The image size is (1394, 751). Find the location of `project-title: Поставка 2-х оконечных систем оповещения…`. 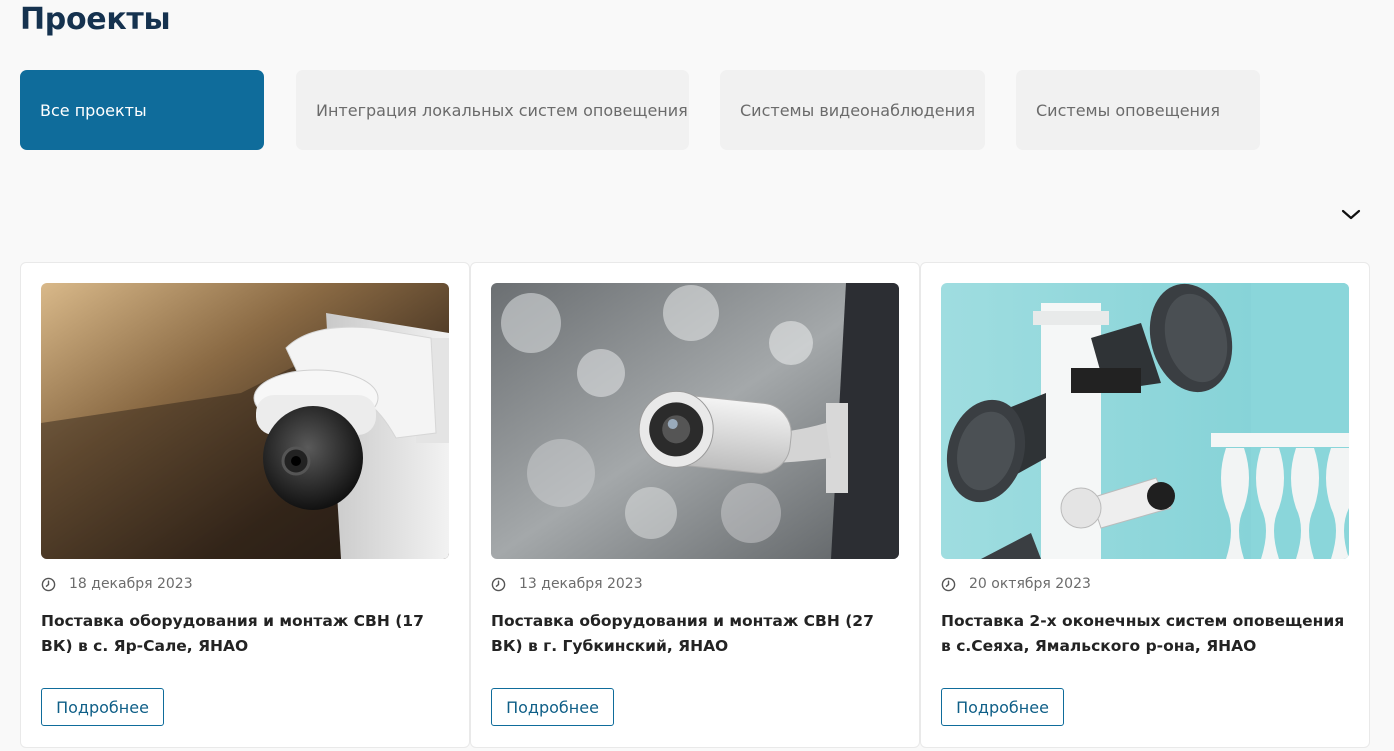

project-title: Поставка 2-х оконечных систем оповещения… is located at coordinates (1146, 634).